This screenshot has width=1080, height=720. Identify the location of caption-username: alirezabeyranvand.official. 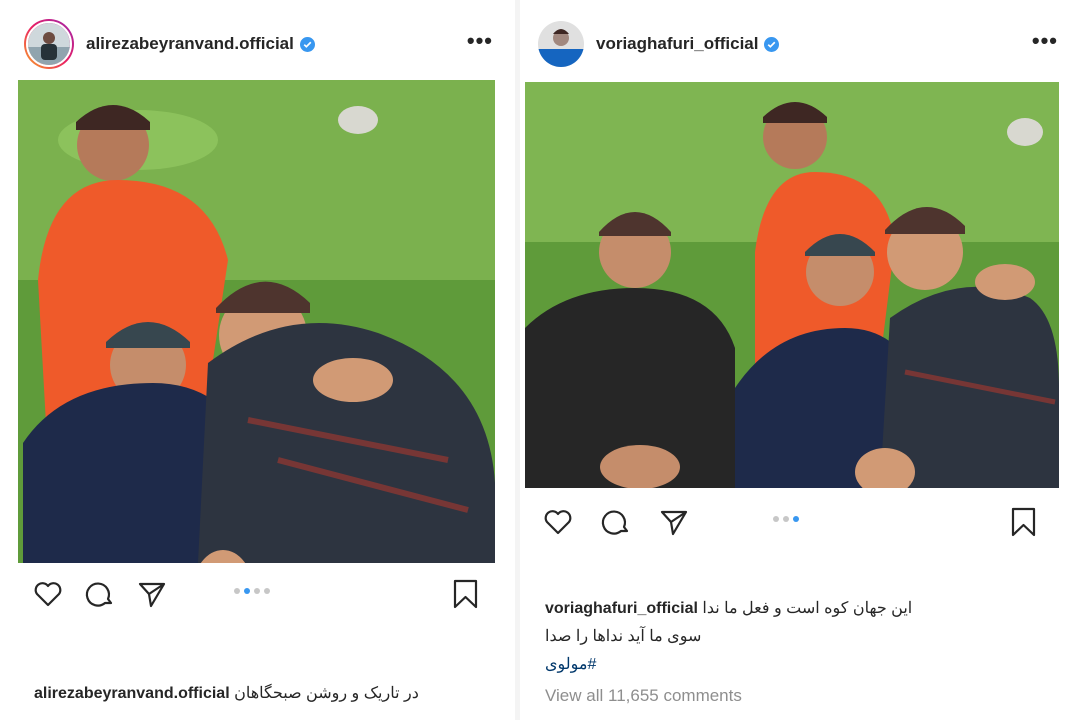
(132, 693).